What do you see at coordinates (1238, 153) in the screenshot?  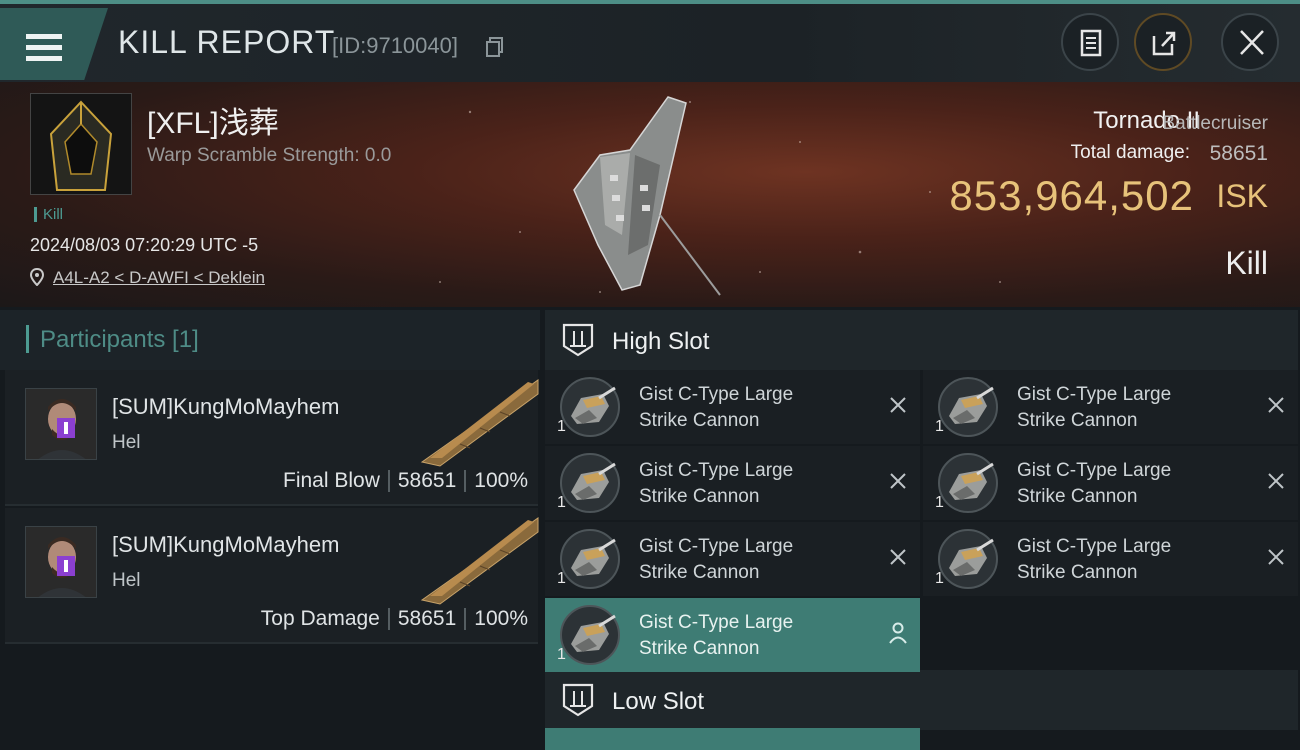 I see `total-damage-value: 58651` at bounding box center [1238, 153].